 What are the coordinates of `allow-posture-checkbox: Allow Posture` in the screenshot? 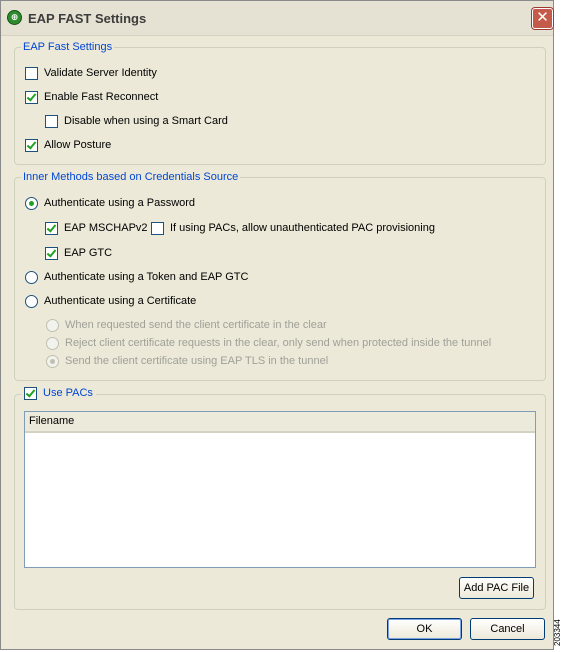 It's located at (68, 146).